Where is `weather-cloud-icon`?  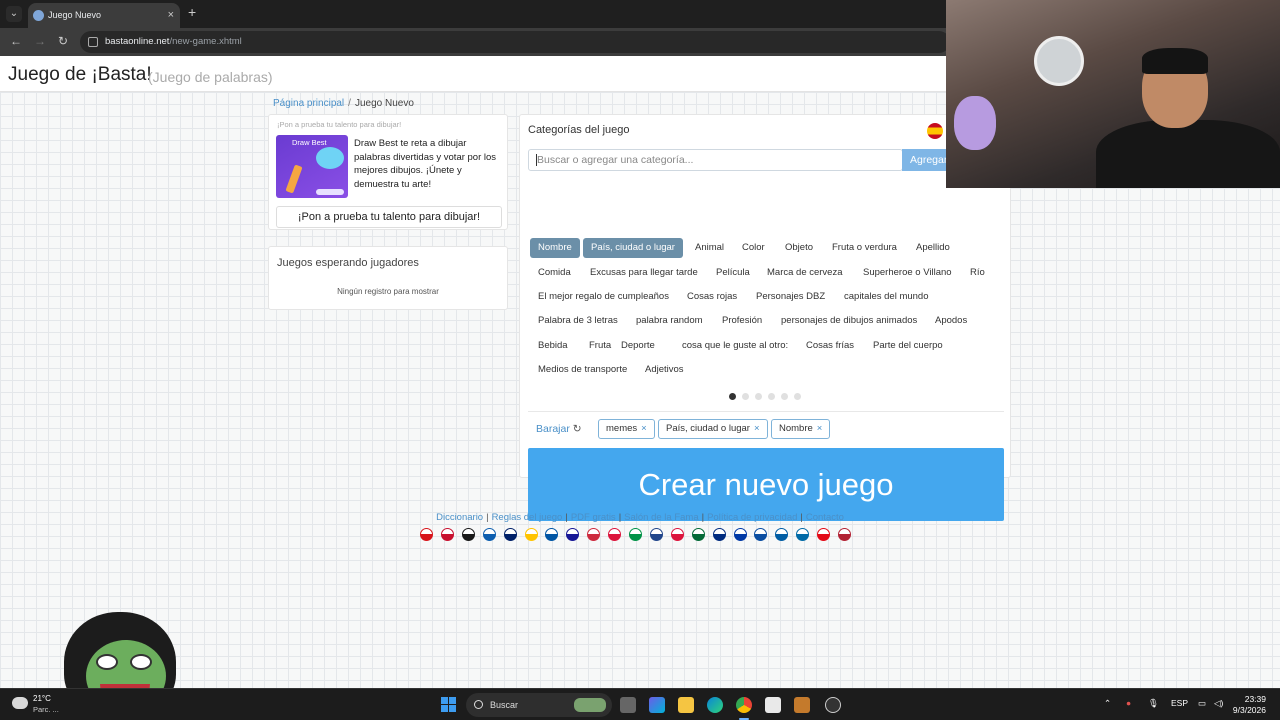
weather-cloud-icon is located at coordinates (20, 703).